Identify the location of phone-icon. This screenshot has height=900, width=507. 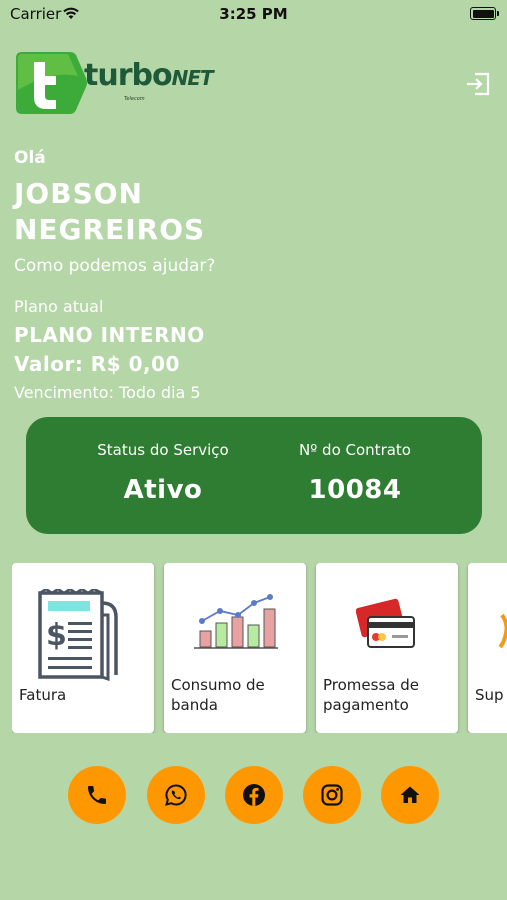
(97, 795).